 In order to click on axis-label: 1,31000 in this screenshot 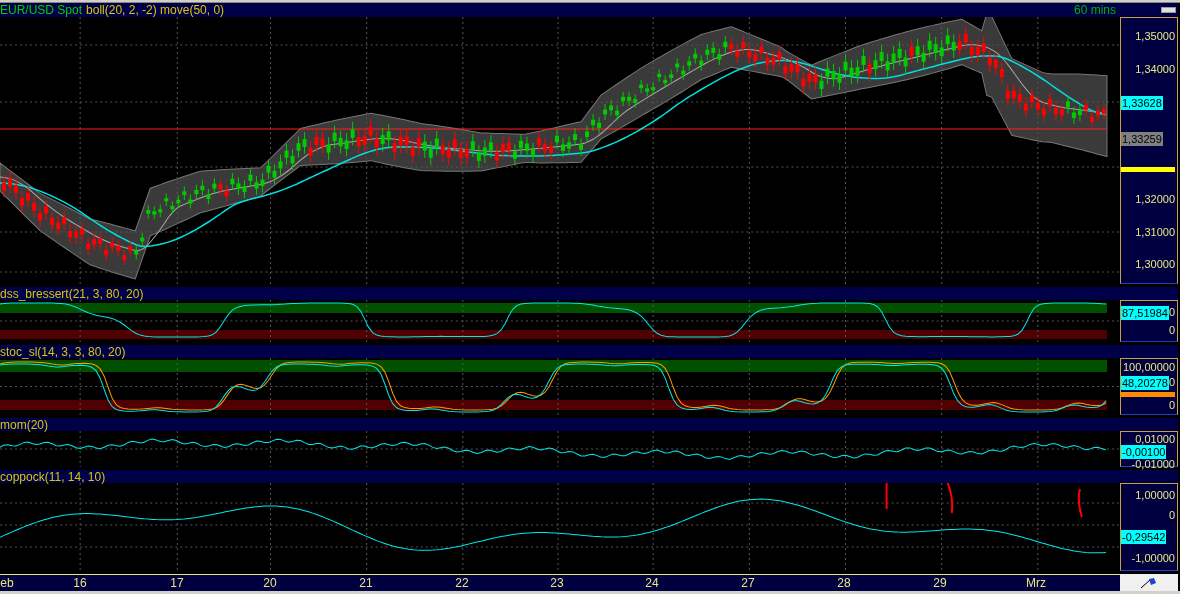, I will do `click(1155, 232)`.